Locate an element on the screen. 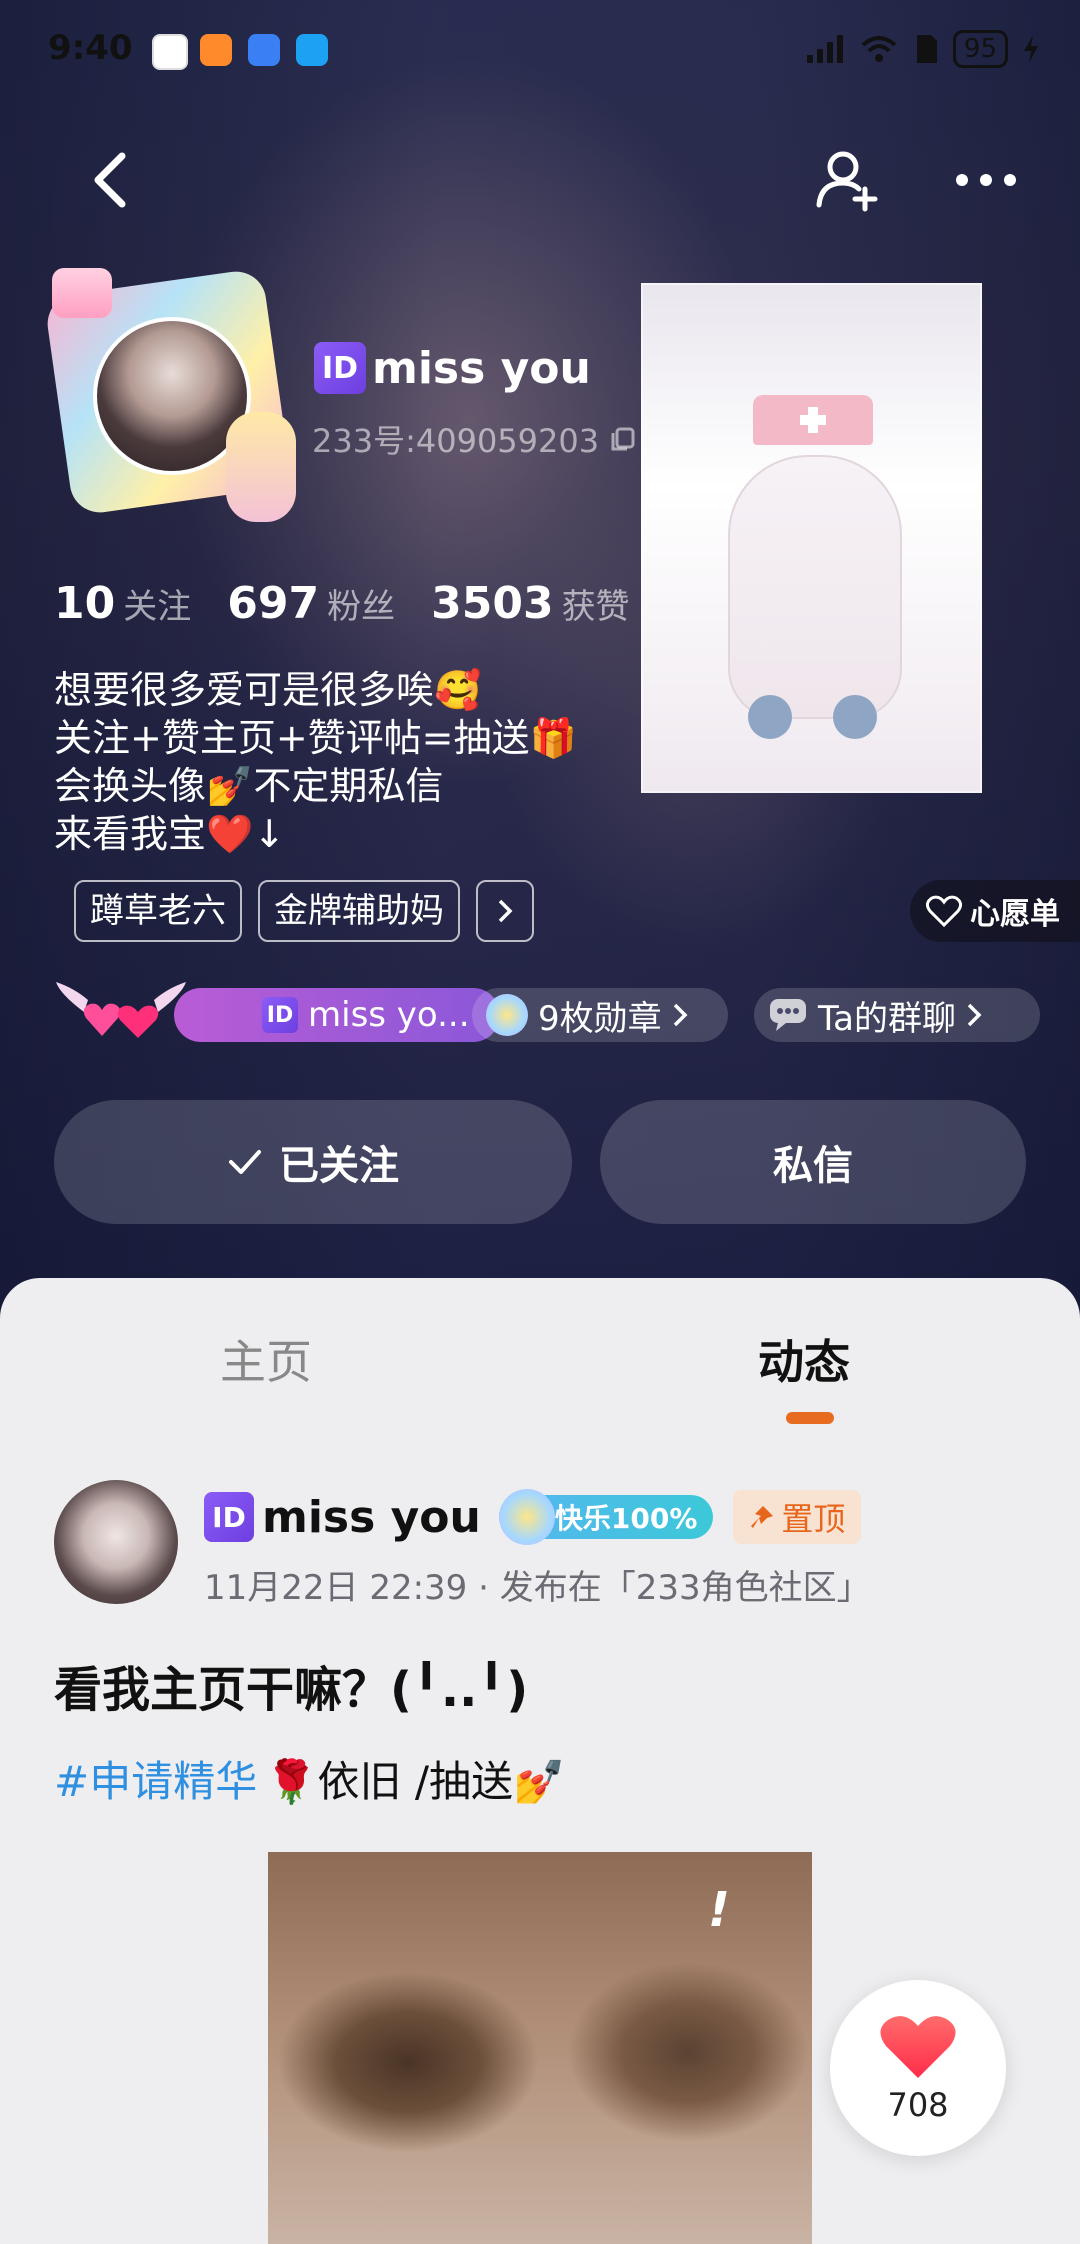  copy-icon is located at coordinates (623, 439).